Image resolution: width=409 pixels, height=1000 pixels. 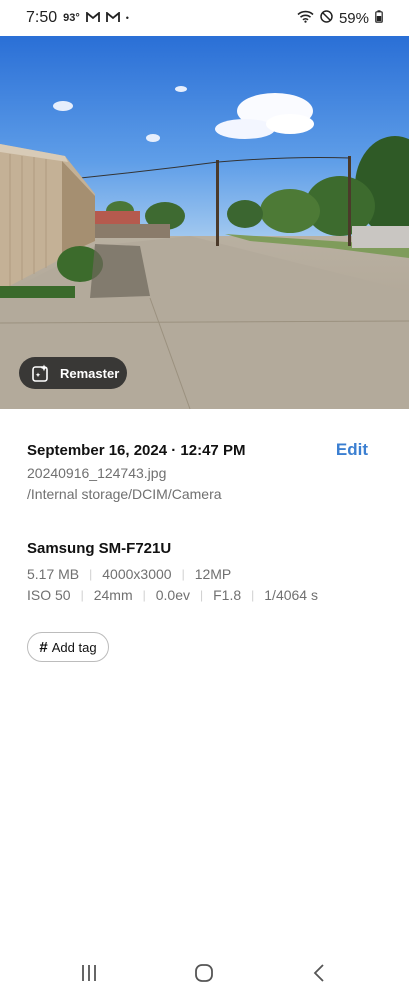 What do you see at coordinates (42, 17) in the screenshot?
I see `clock: 7:50` at bounding box center [42, 17].